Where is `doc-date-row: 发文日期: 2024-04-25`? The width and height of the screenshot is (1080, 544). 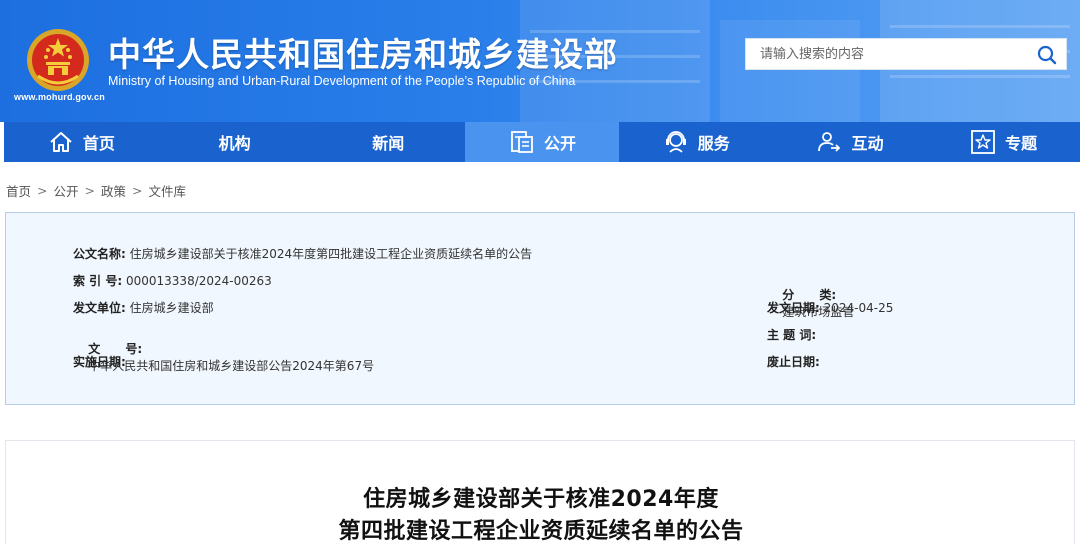 doc-date-row: 发文日期: 2024-04-25 is located at coordinates (830, 307).